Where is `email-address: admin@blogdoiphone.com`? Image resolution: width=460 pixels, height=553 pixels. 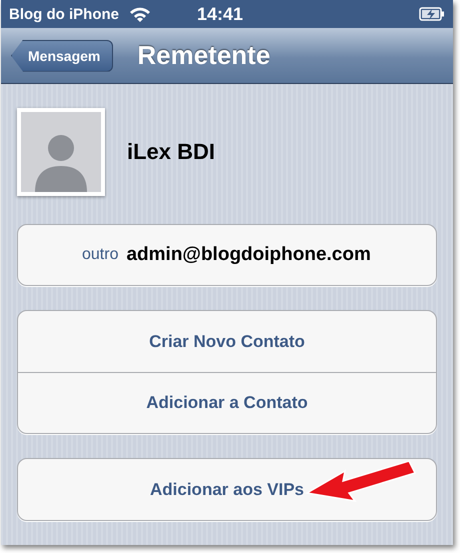
email-address: admin@blogdoiphone.com is located at coordinates (248, 255).